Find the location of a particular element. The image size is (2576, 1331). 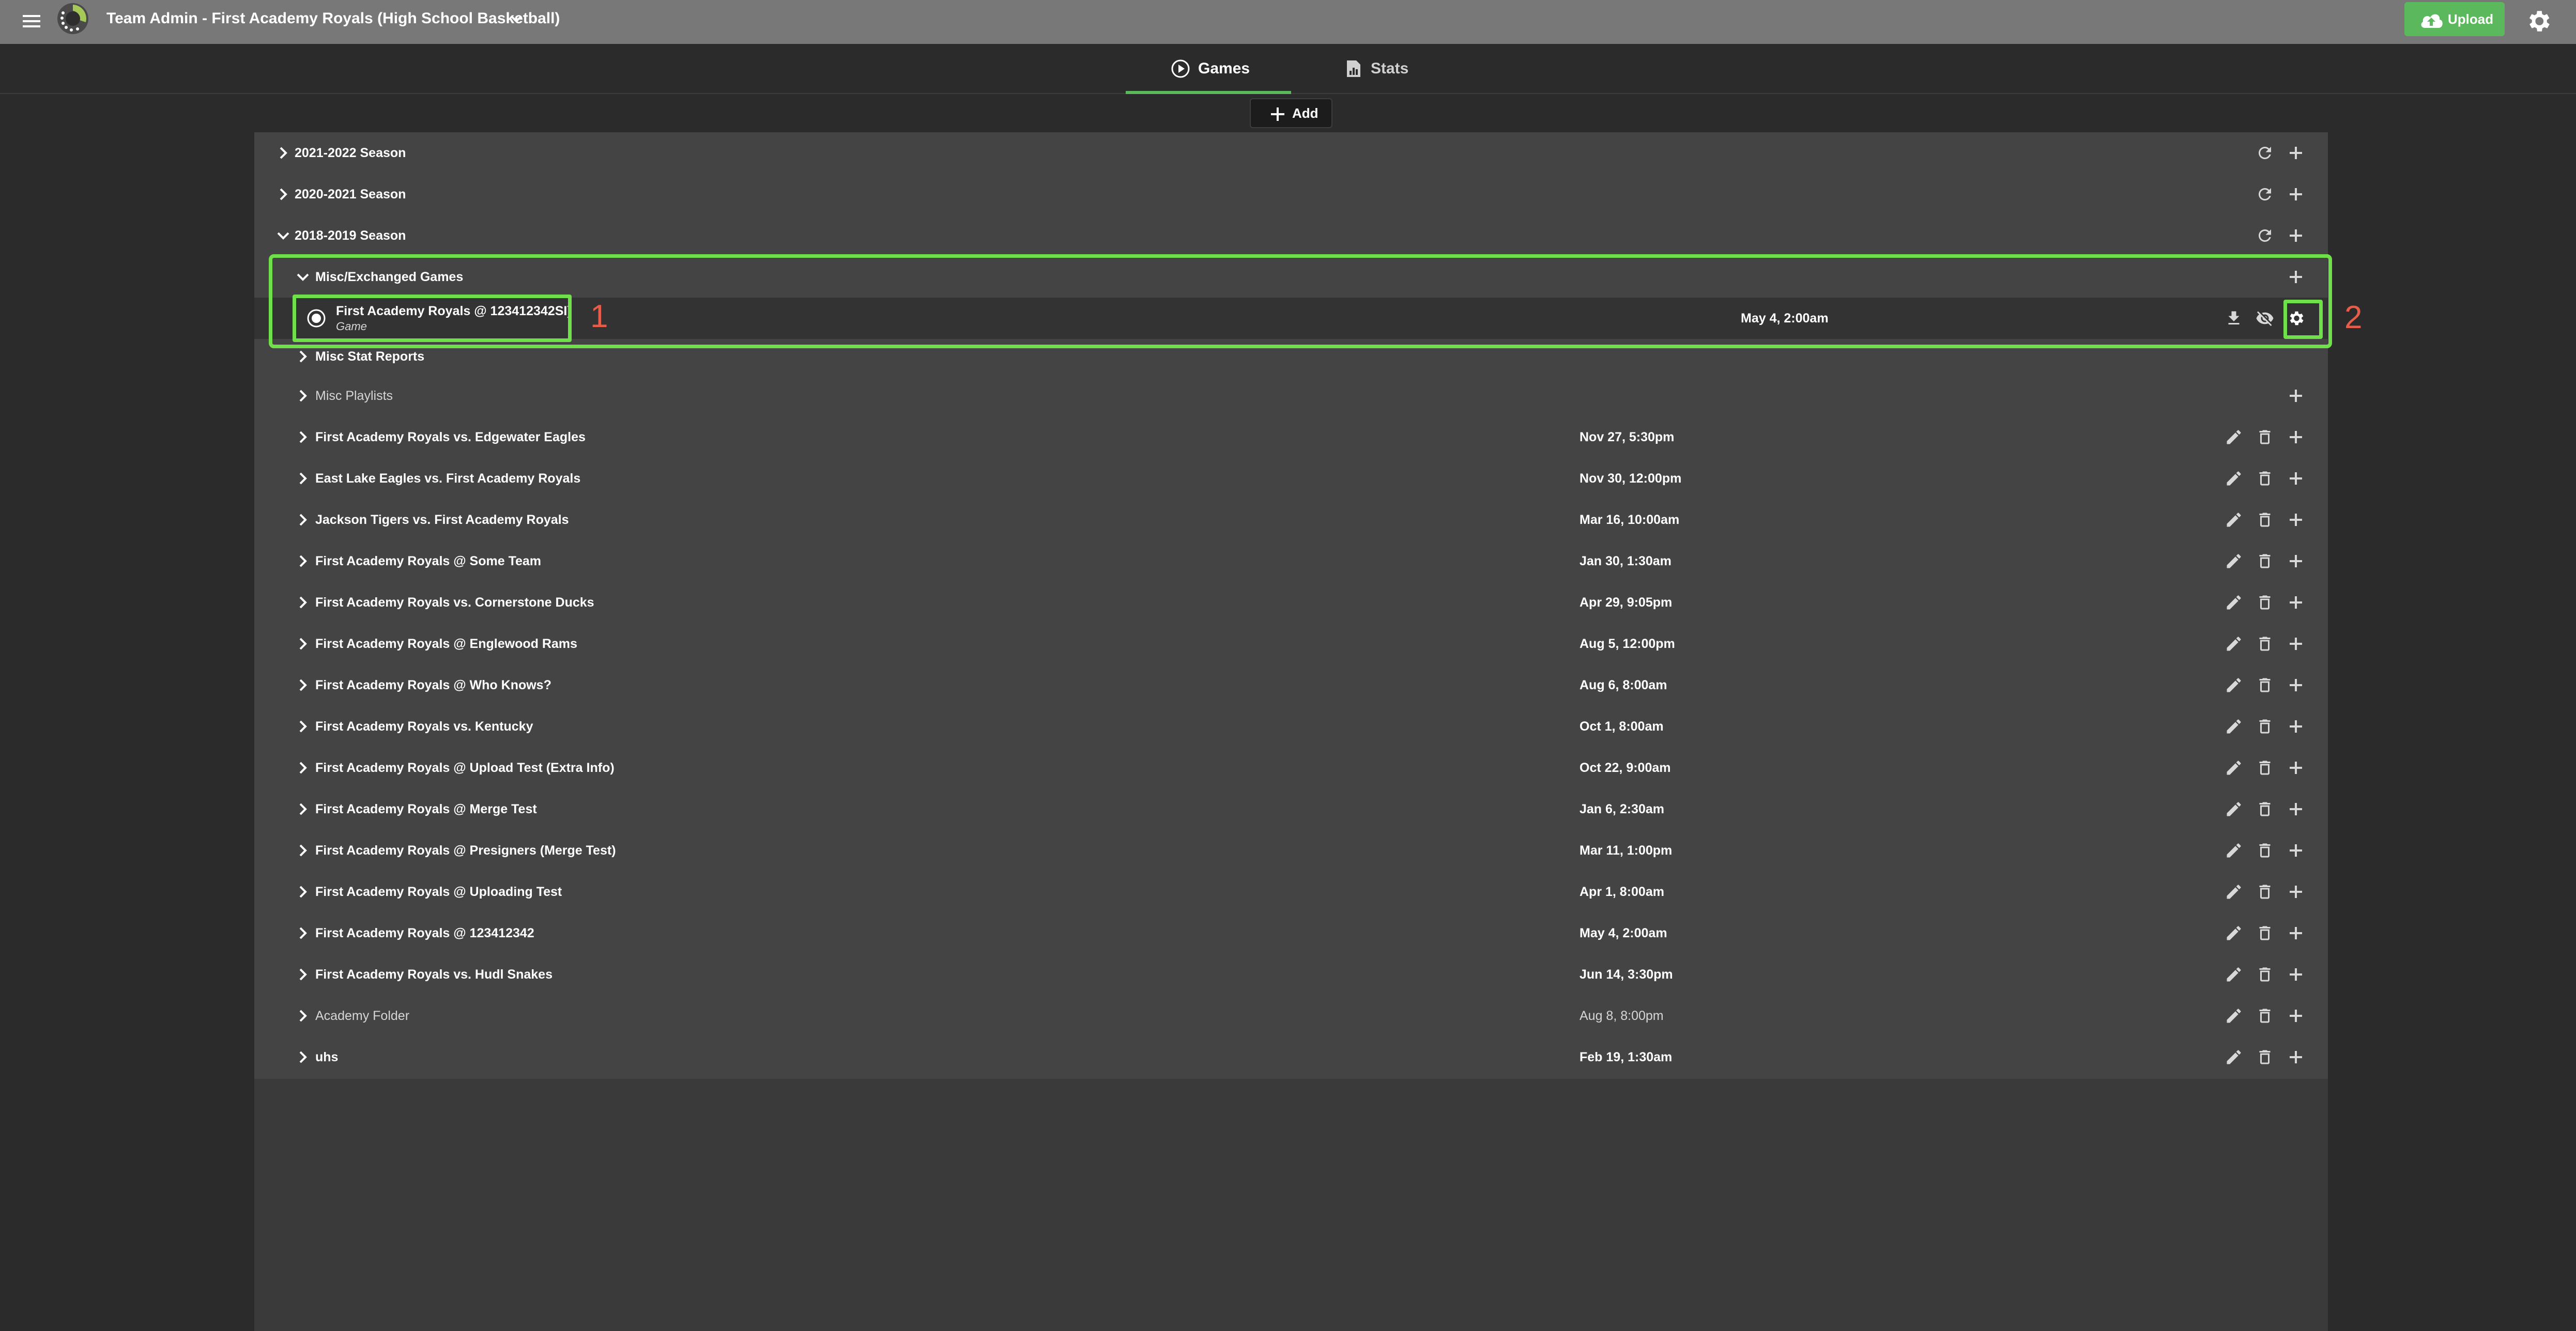

folder-row: Misc Playlists is located at coordinates (1291, 395).